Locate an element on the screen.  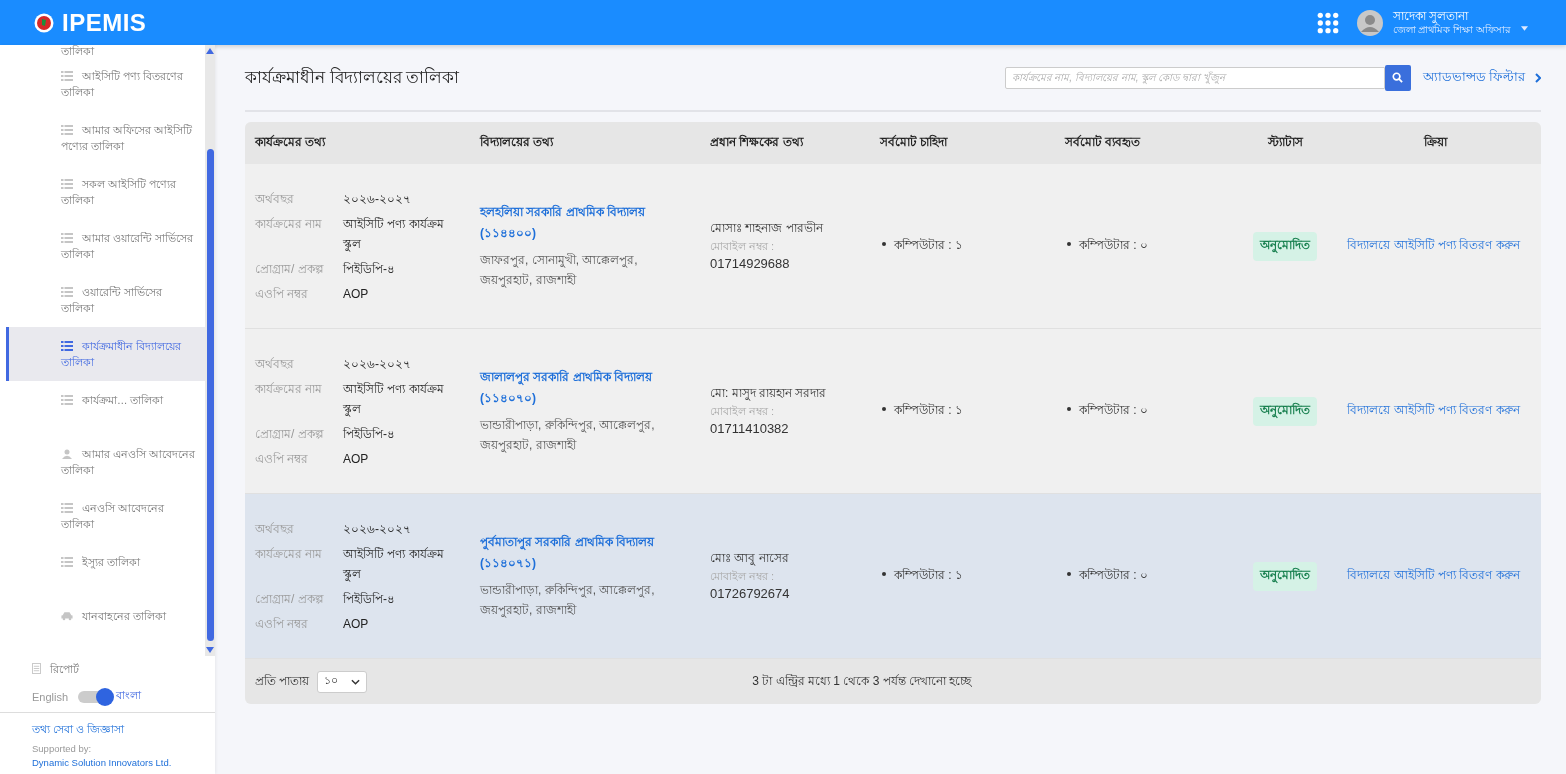
search-icon is located at coordinates (1397, 77).